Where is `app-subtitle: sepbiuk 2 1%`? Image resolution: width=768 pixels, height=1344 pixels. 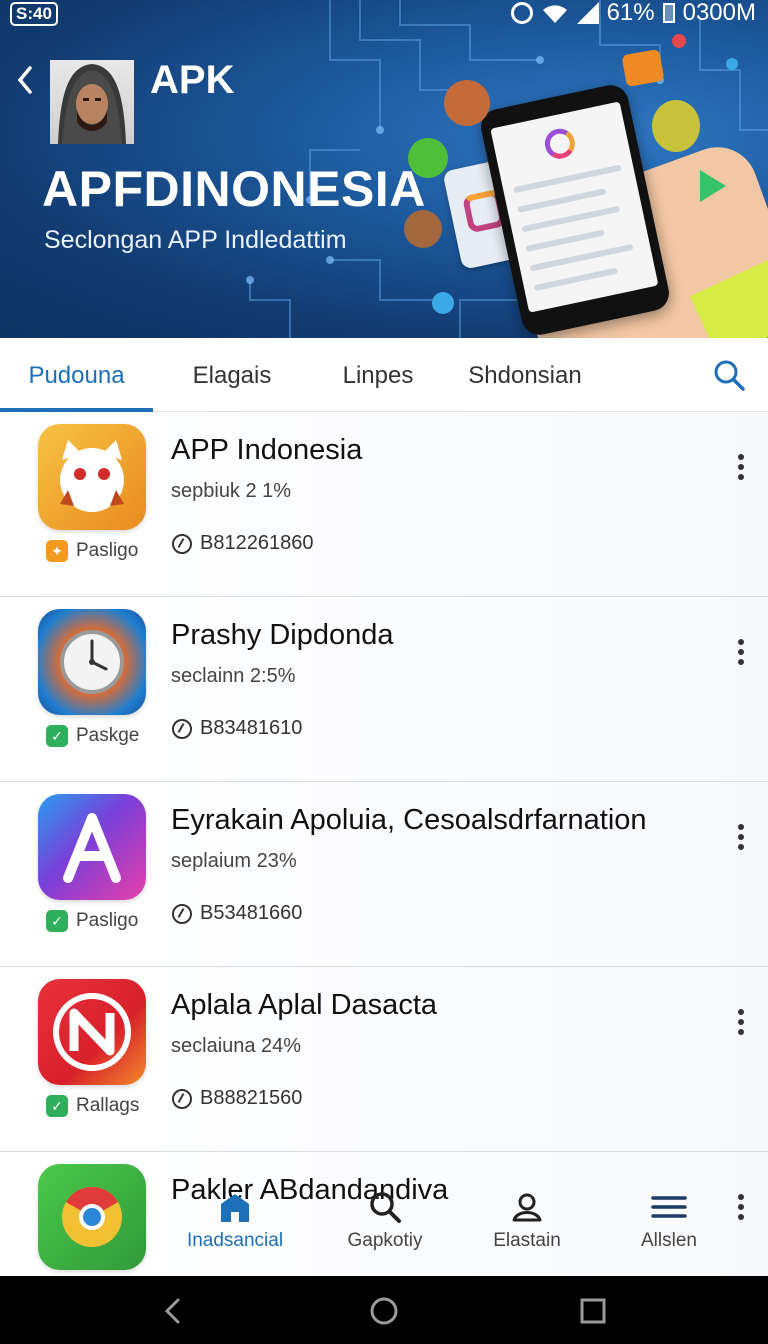 app-subtitle: sepbiuk 2 1% is located at coordinates (231, 491).